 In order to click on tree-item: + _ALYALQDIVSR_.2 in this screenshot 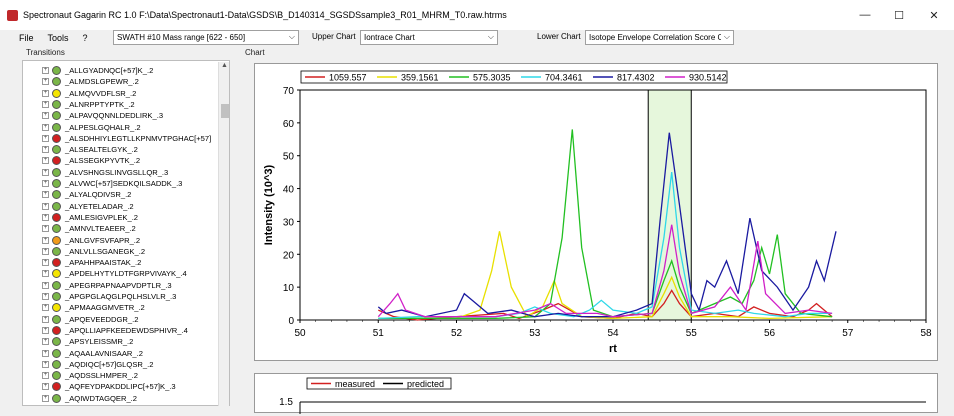, I will do `click(77, 194)`.